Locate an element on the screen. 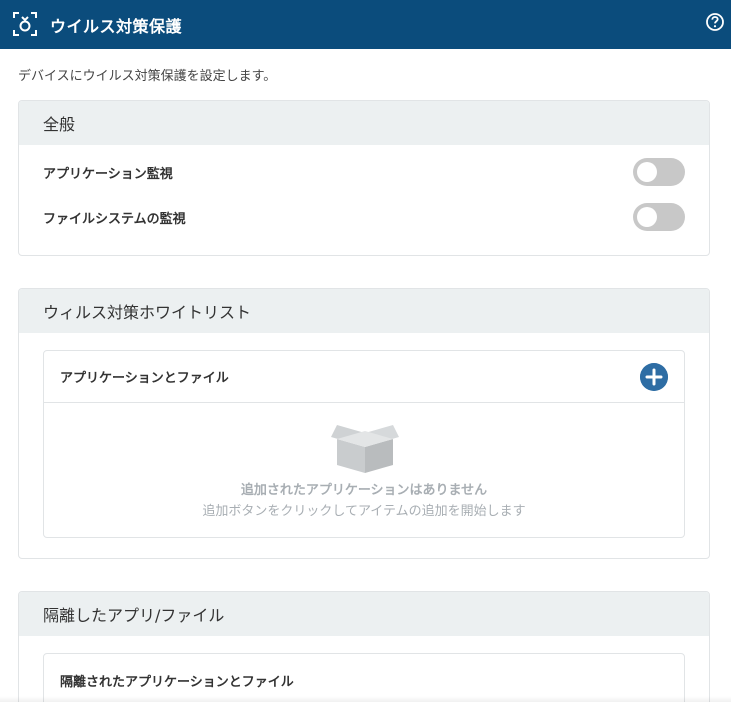 This screenshot has height=702, width=731. antivirus-scan-icon is located at coordinates (25, 24).